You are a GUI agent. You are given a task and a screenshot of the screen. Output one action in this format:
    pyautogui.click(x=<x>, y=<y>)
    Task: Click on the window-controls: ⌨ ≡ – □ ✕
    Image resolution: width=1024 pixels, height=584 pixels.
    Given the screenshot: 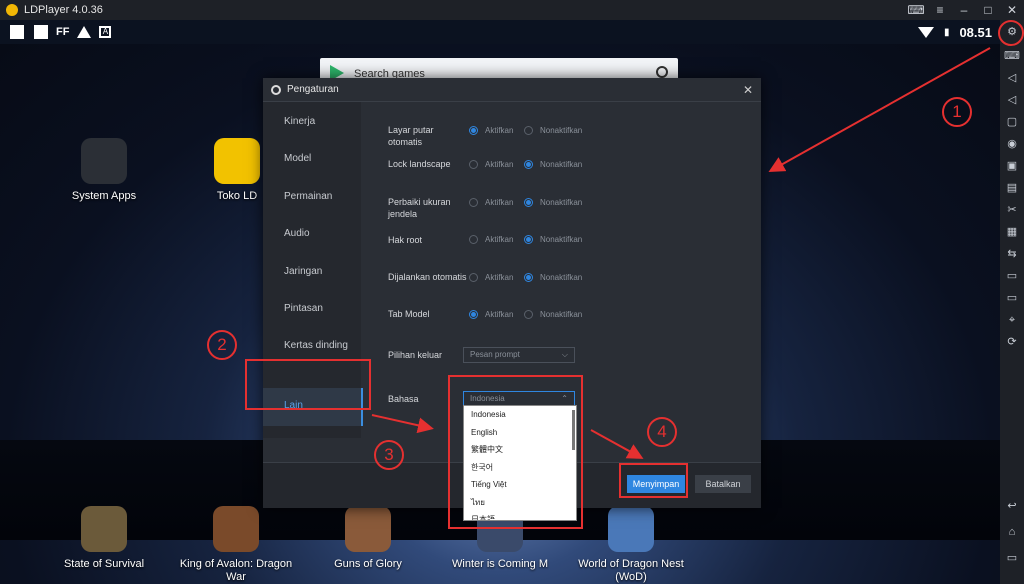 What is the action you would take?
    pyautogui.click(x=964, y=10)
    